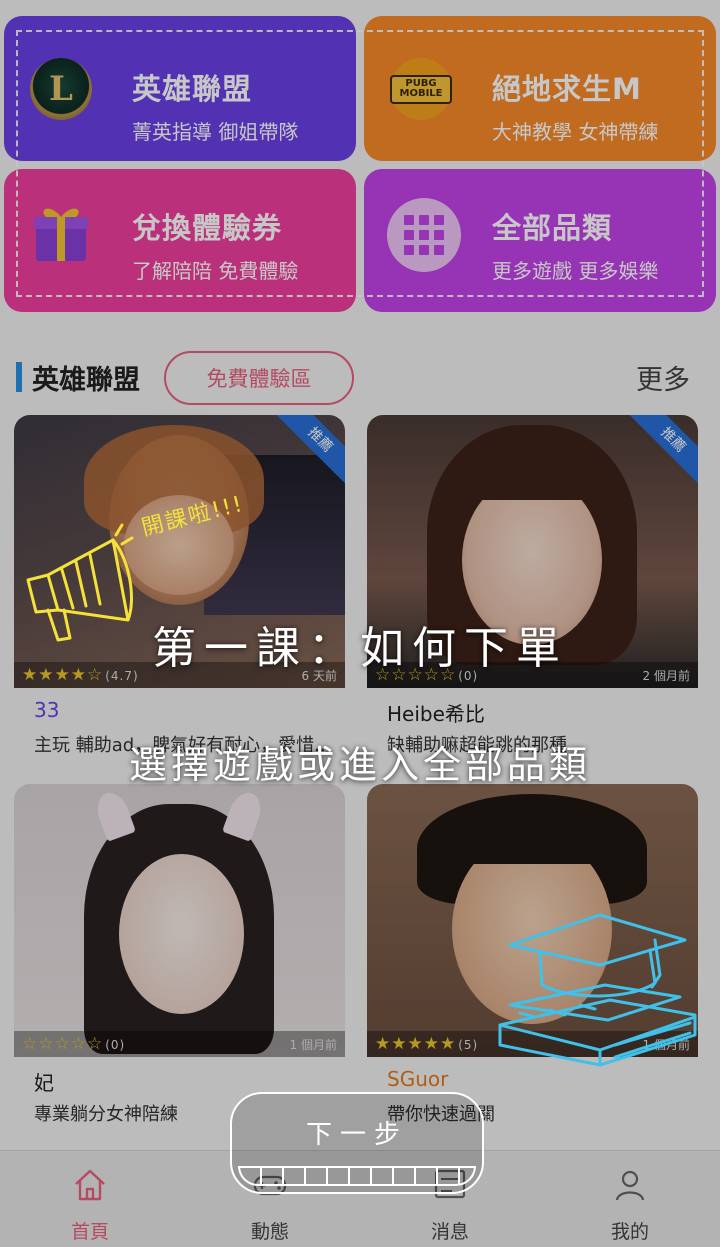  I want to click on home-icon, so click(90, 1185).